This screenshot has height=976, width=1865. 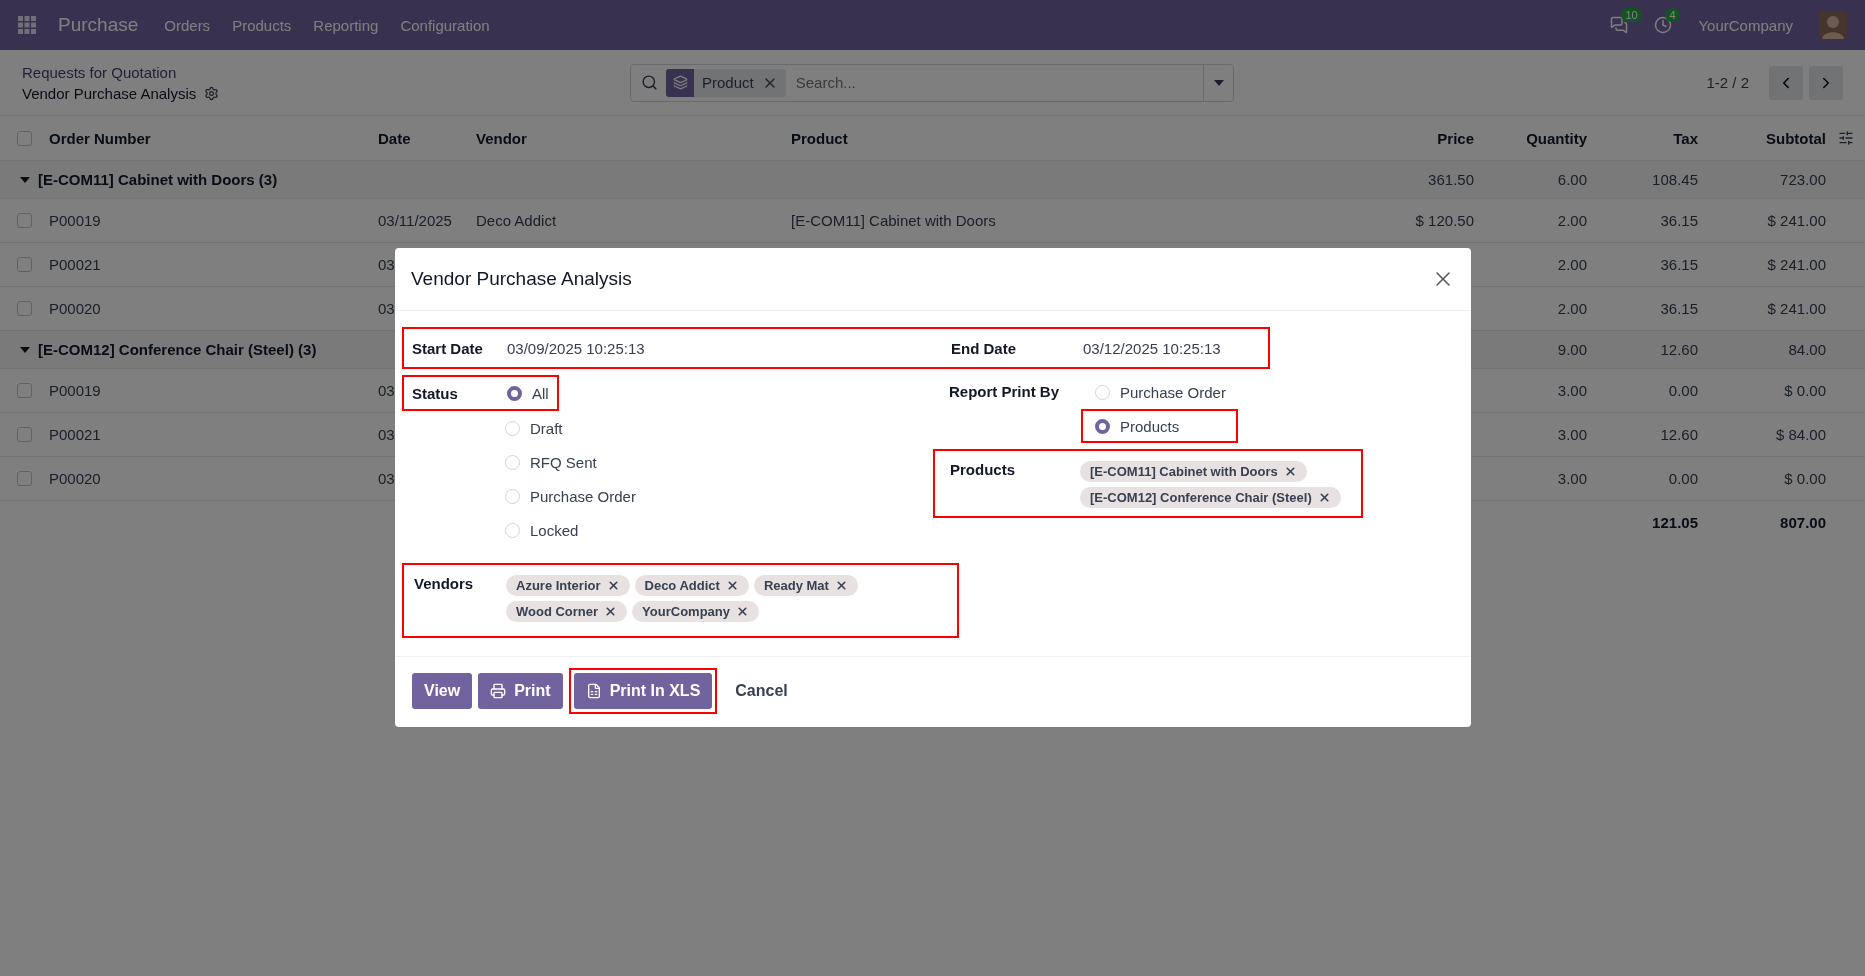 What do you see at coordinates (1572, 349) in the screenshot?
I see `table-cell: 9.00` at bounding box center [1572, 349].